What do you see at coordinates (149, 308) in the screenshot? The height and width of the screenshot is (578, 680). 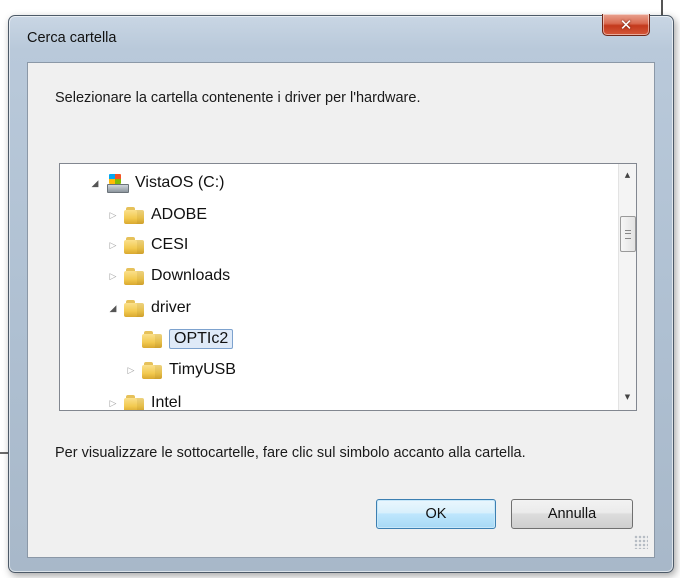 I see `tree-item-driver: ◢ driver` at bounding box center [149, 308].